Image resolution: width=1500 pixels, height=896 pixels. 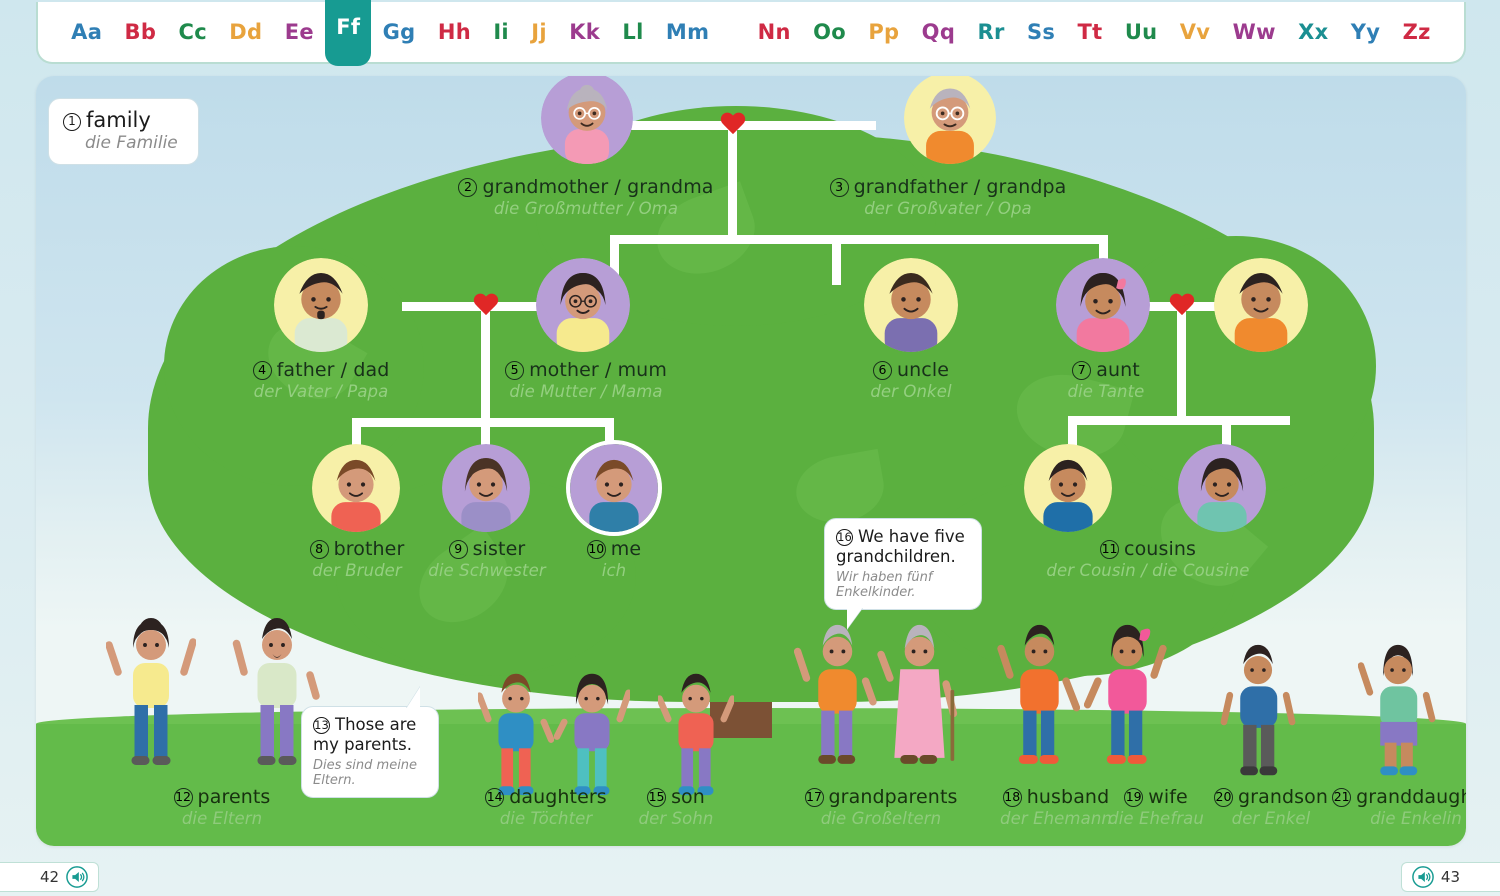 I want to click on avatar-mother, so click(x=583, y=305).